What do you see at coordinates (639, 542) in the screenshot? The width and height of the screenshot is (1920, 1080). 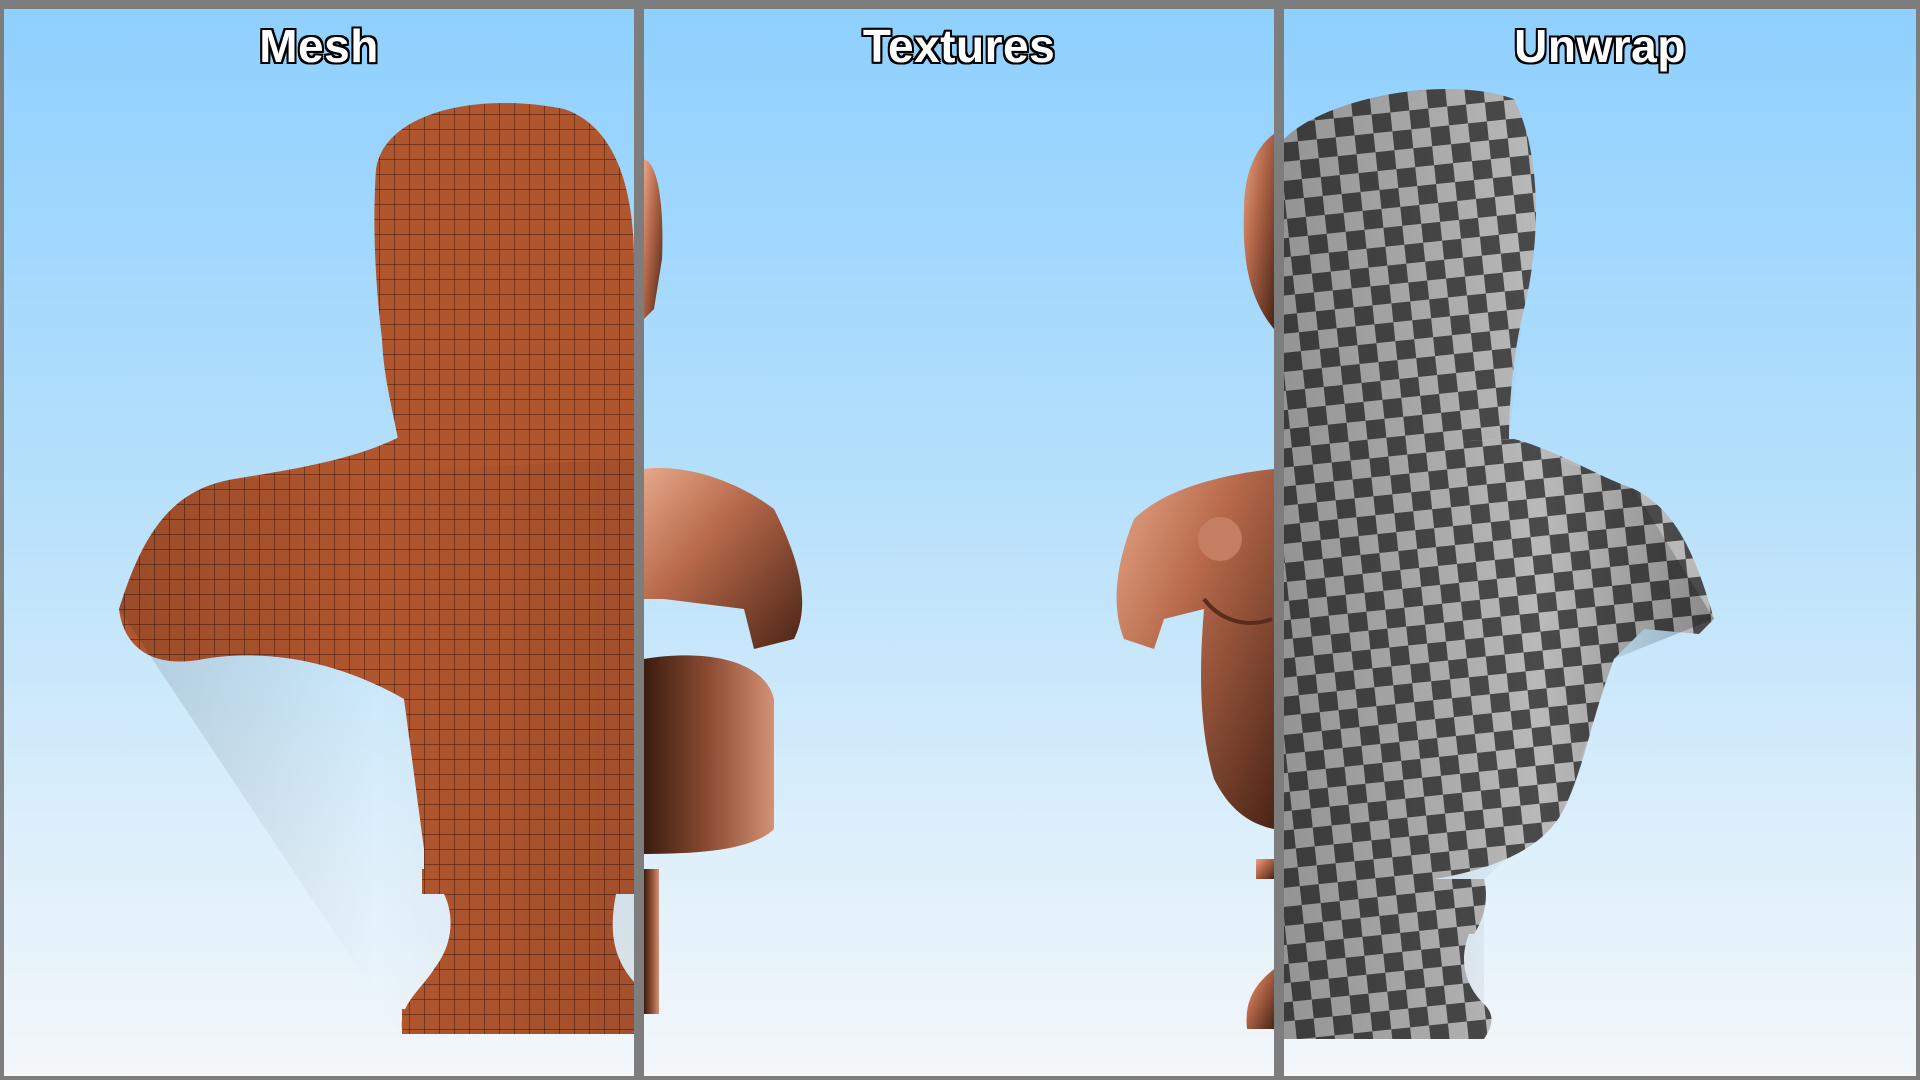 I see `panel-divider-left` at bounding box center [639, 542].